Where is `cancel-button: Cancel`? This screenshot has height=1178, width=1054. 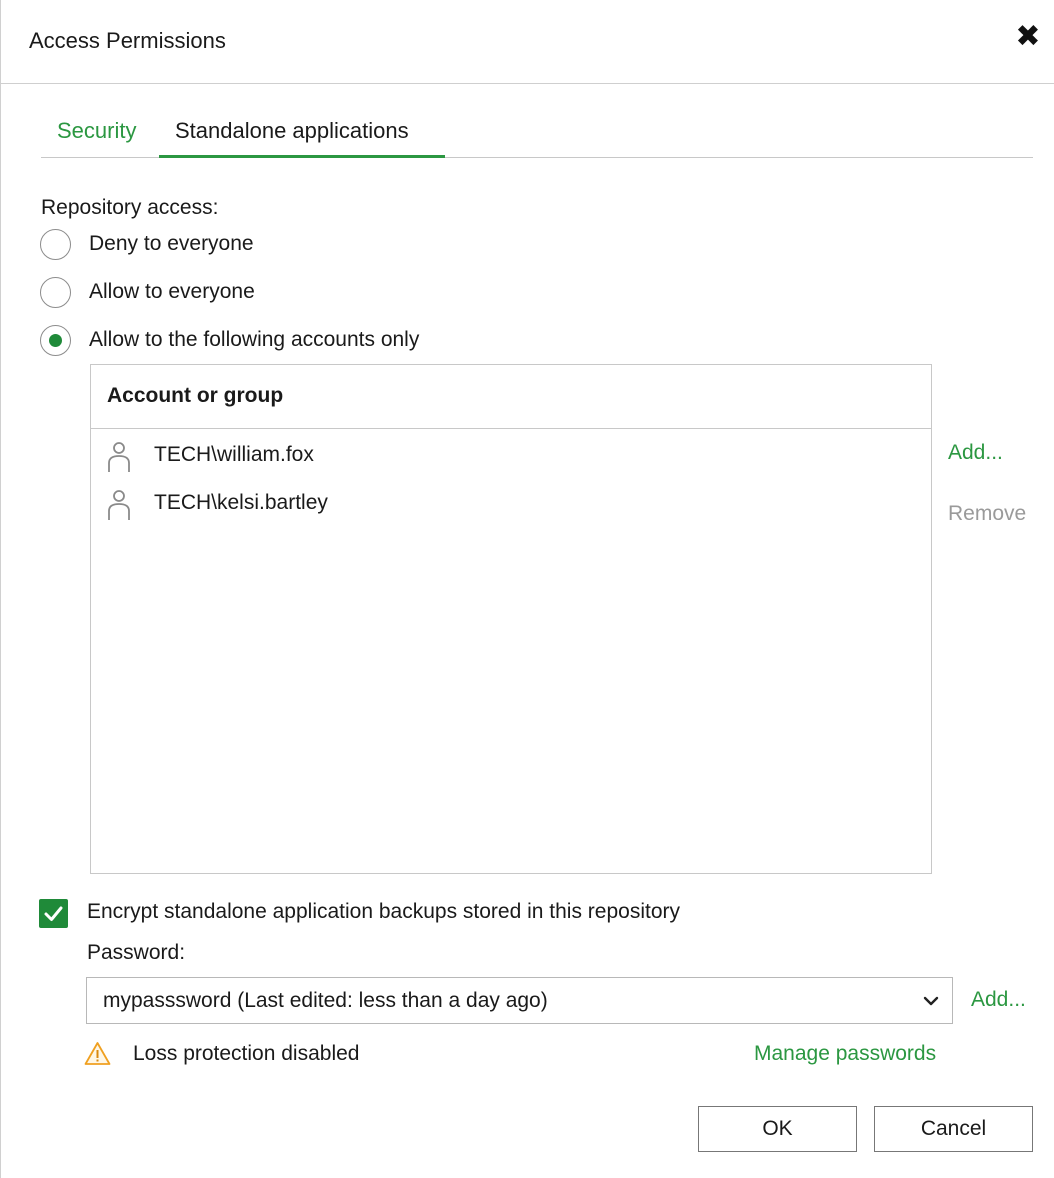 cancel-button: Cancel is located at coordinates (953, 1129).